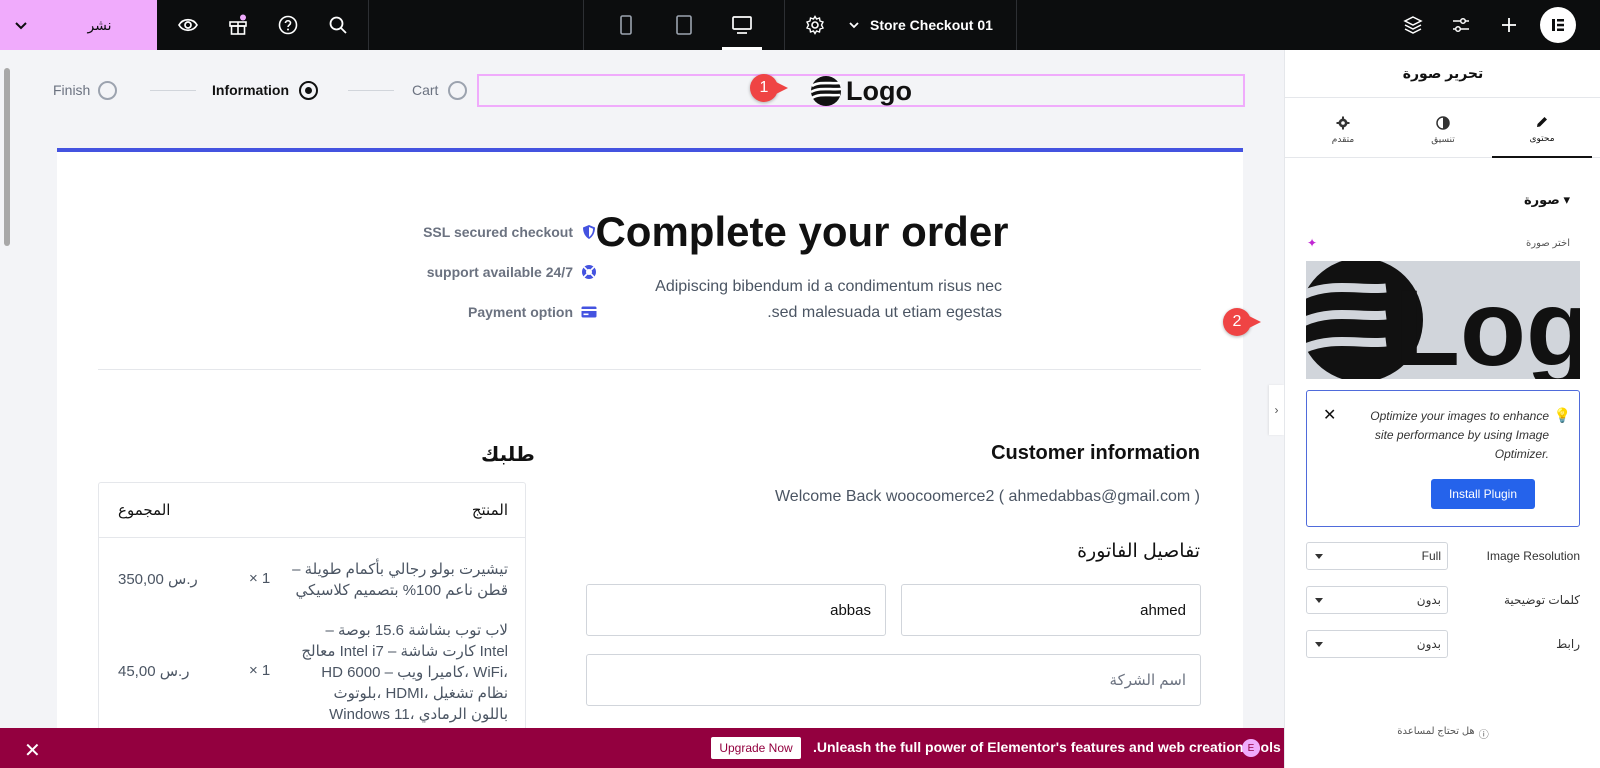 This screenshot has height=768, width=1600. What do you see at coordinates (154, 671) in the screenshot?
I see `order-item-price: 45,00 ر.س` at bounding box center [154, 671].